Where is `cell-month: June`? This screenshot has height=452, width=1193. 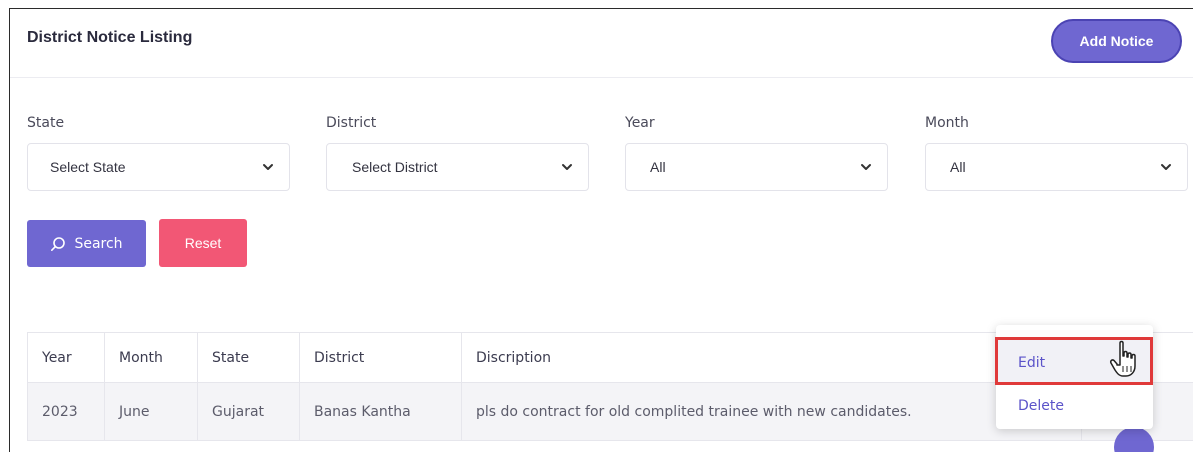 cell-month: June is located at coordinates (151, 411).